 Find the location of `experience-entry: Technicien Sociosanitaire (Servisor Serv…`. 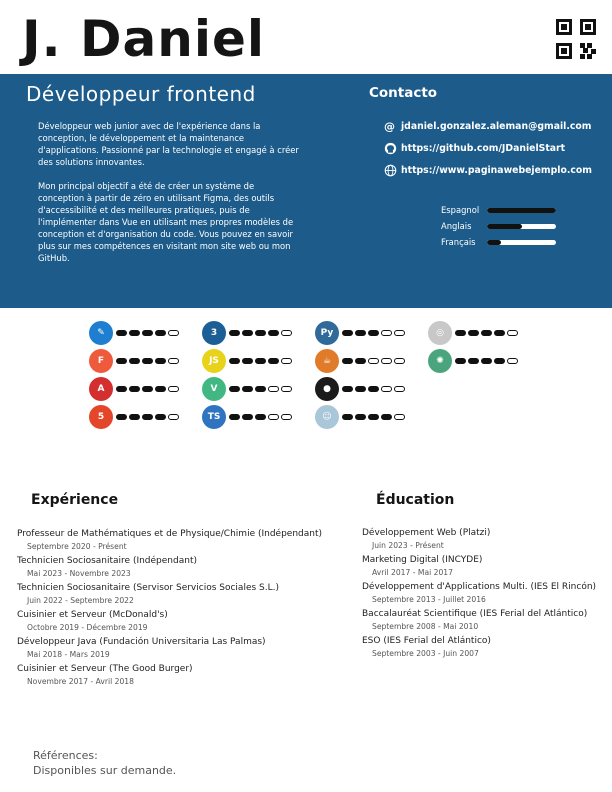

experience-entry: Technicien Sociosanitaire (Servisor Serv… is located at coordinates (148, 594).